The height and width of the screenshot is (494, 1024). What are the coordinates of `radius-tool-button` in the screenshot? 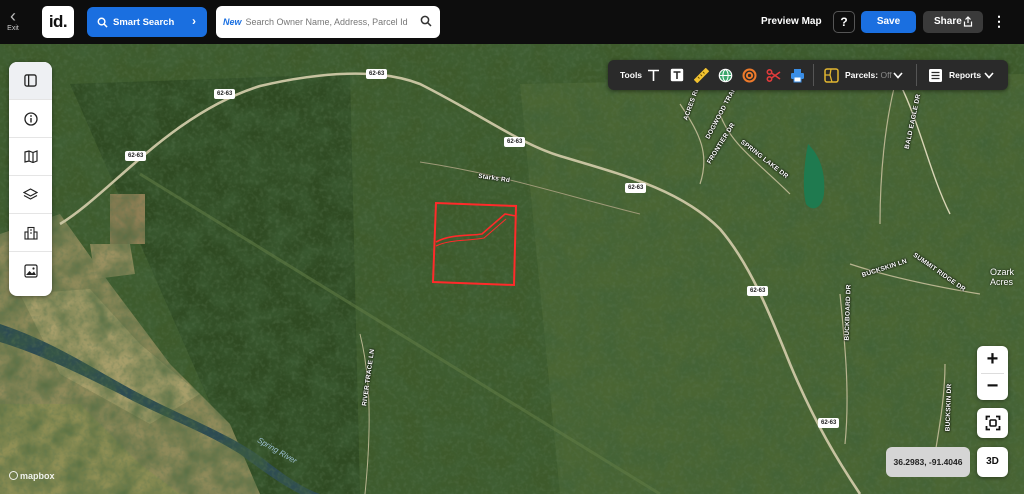 It's located at (749, 75).